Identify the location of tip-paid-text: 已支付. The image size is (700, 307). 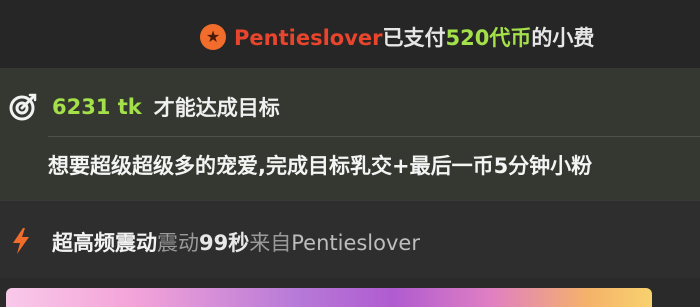
(414, 38).